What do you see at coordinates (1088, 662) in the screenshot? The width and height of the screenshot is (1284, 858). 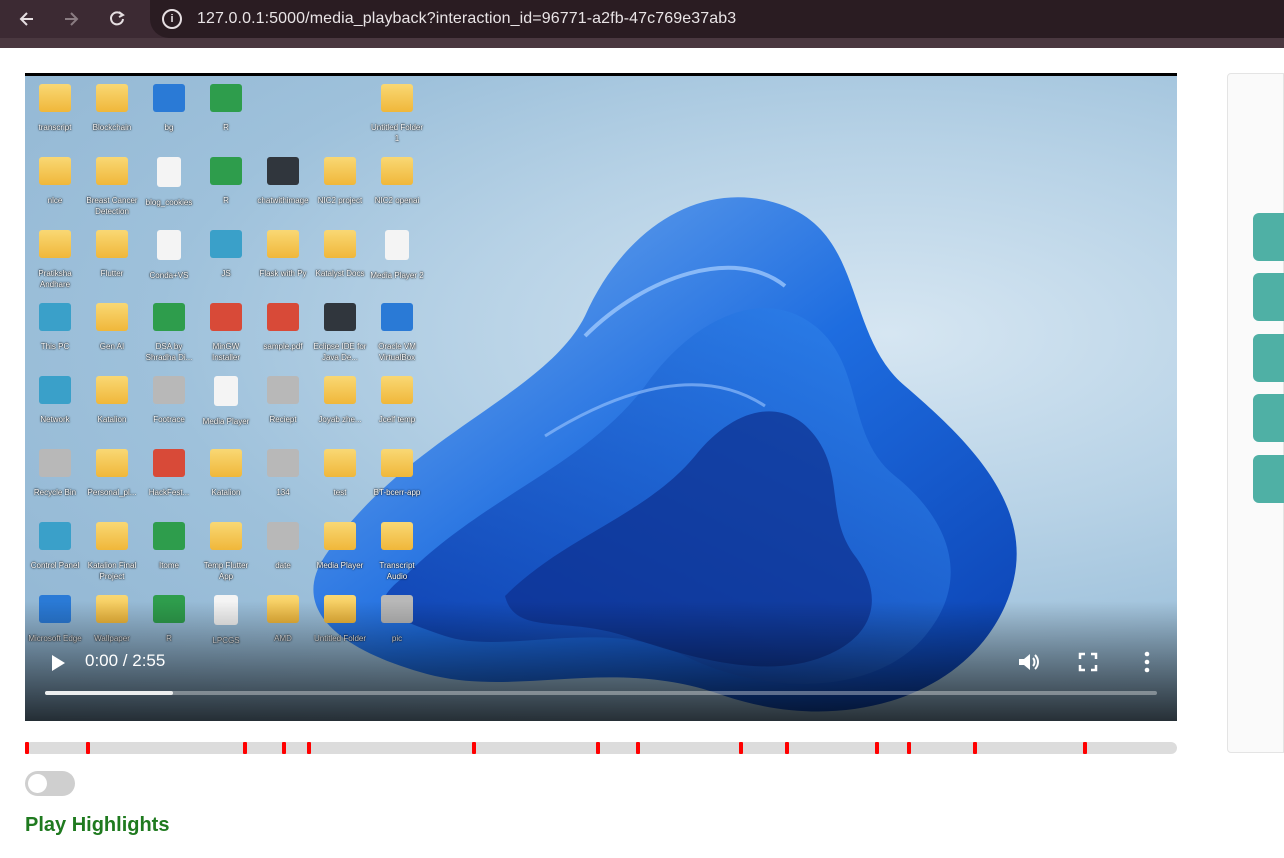 I see `fullscreen-icon` at bounding box center [1088, 662].